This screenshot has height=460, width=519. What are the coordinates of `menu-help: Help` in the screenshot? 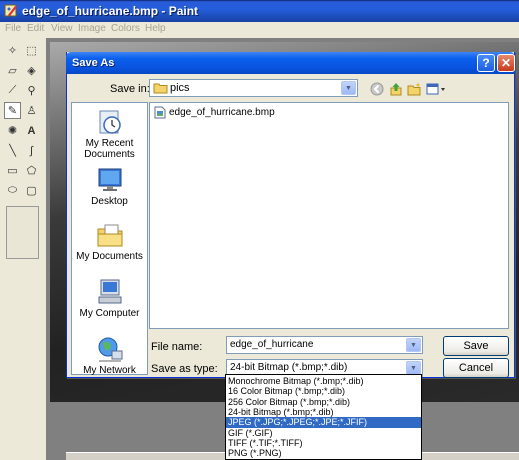 It's located at (155, 28).